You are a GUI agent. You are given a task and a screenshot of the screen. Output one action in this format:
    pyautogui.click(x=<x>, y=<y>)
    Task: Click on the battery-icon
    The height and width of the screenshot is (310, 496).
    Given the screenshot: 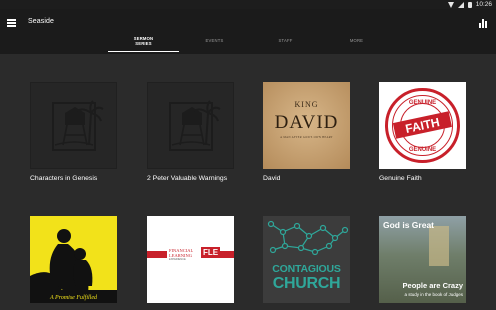 What is the action you would take?
    pyautogui.click(x=470, y=4)
    